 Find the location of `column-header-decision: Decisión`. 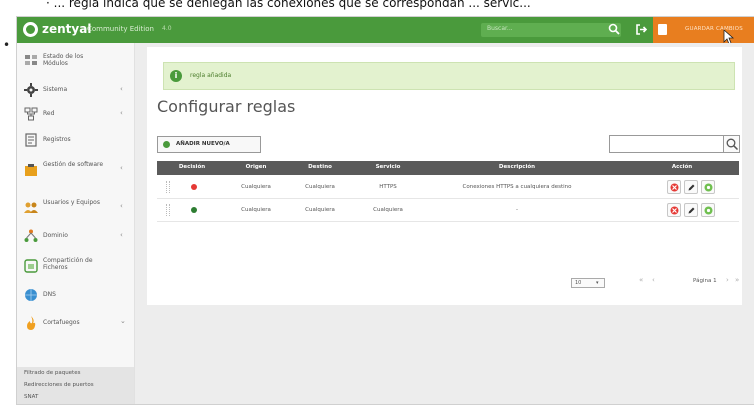

column-header-decision: Decisión is located at coordinates (192, 167).